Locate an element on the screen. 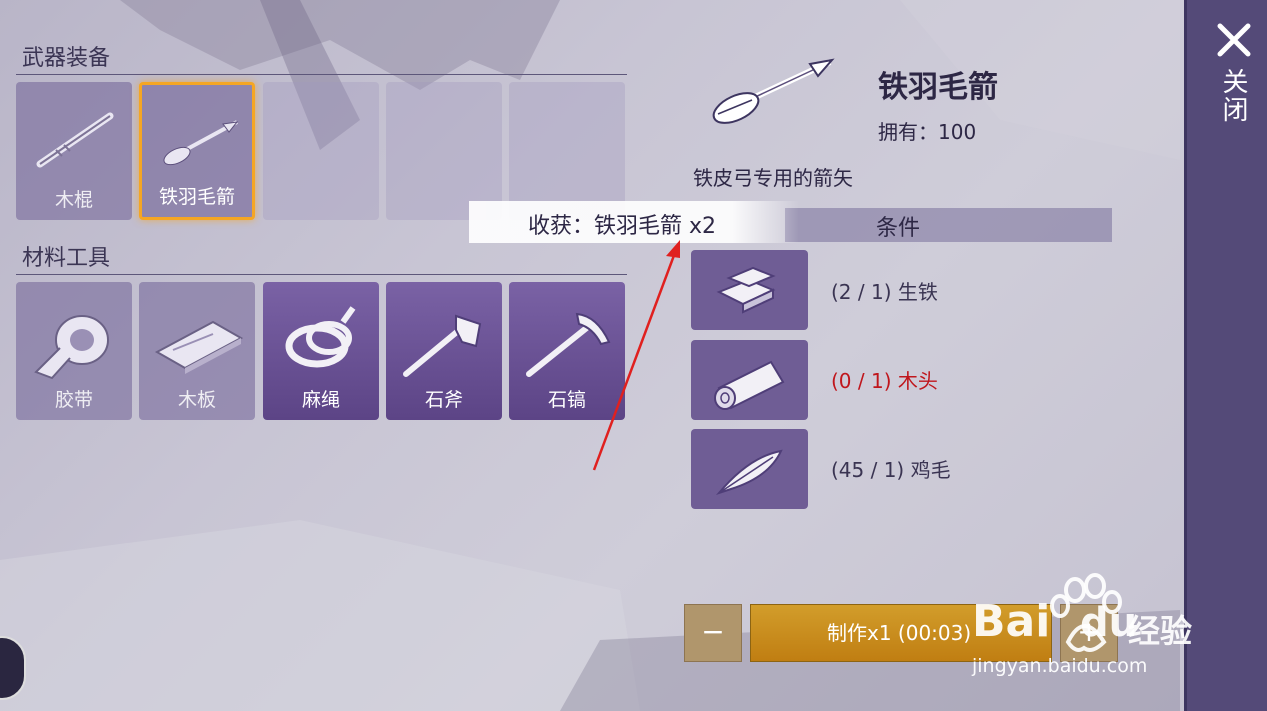 Image resolution: width=1267 pixels, height=711 pixels. weapon-slot-stick: 木棍 is located at coordinates (74, 151).